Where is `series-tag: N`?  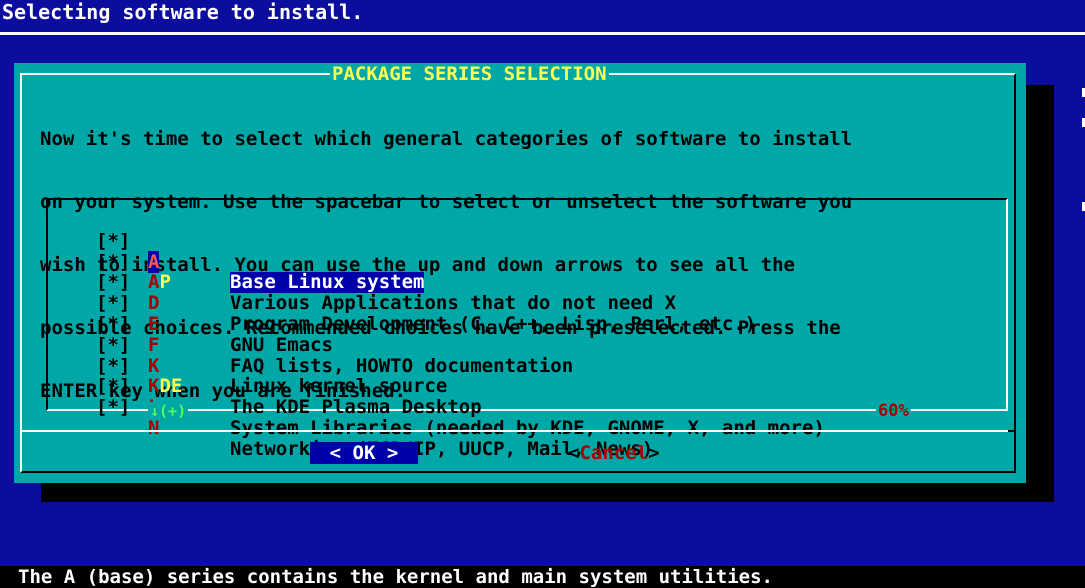
series-tag: N is located at coordinates (153, 428).